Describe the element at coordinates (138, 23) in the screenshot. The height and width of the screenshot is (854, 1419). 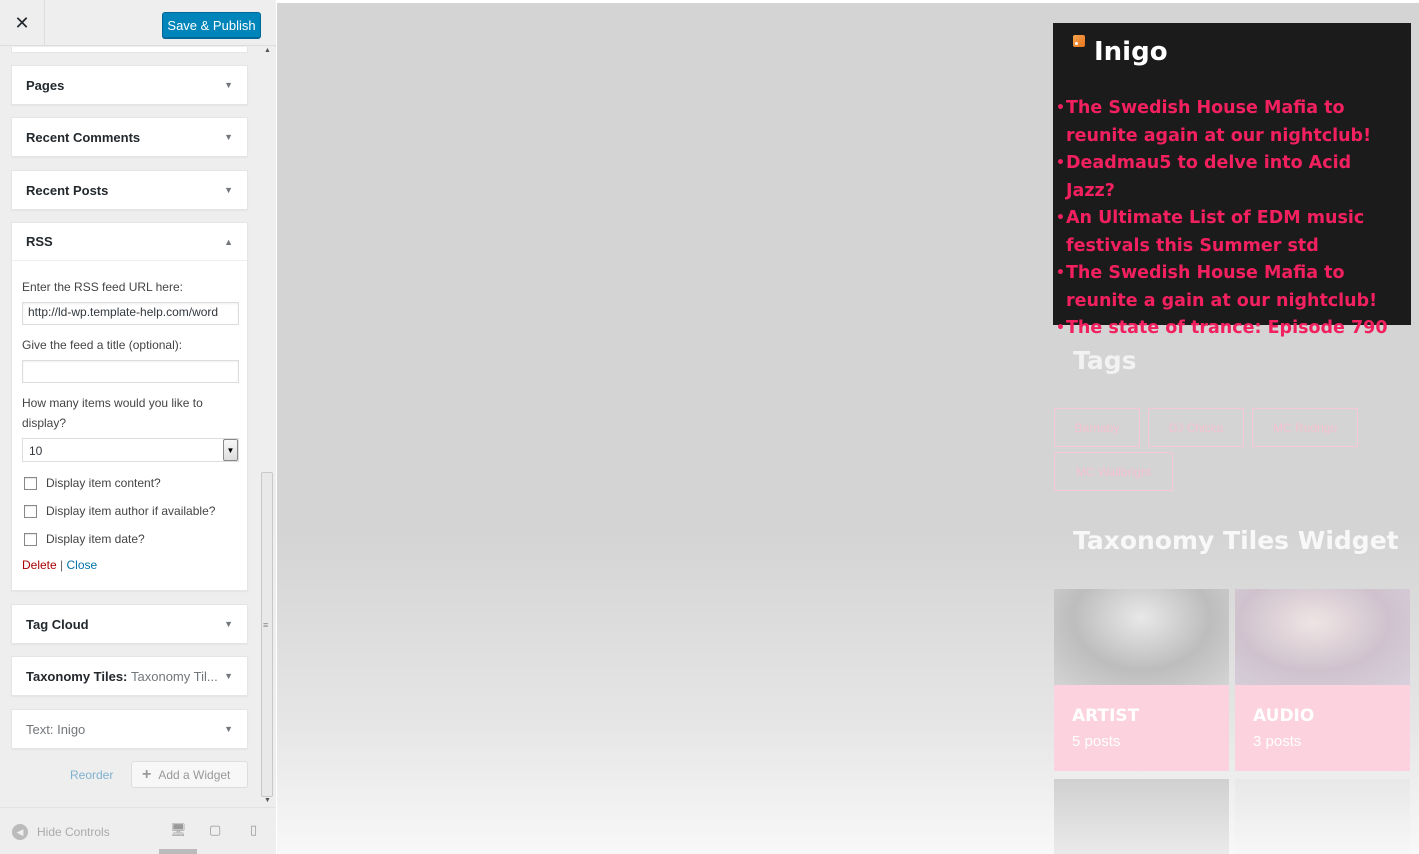
I see `customizer-header: ✕ Save & Publish` at that location.